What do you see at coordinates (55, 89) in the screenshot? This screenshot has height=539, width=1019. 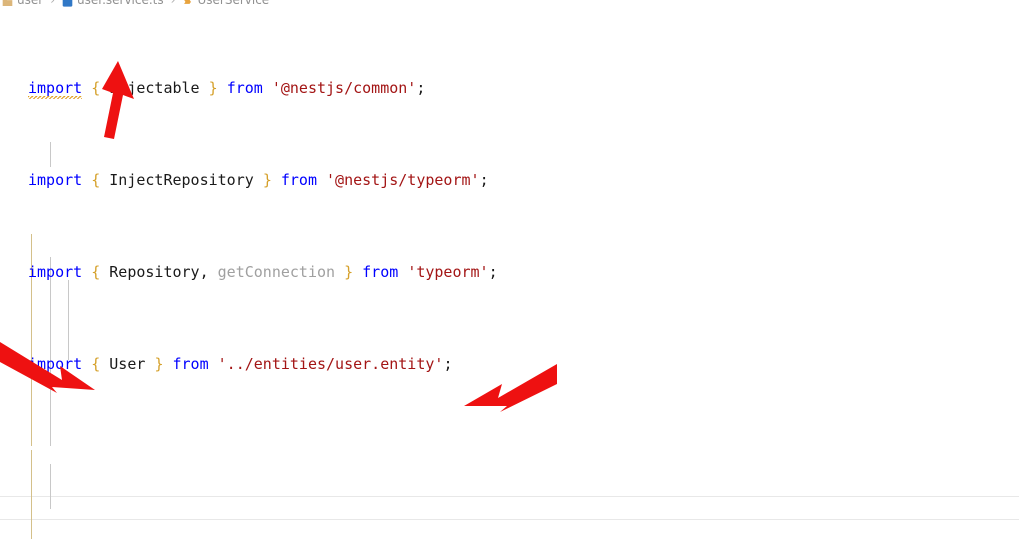 I see `keyword-import: import` at bounding box center [55, 89].